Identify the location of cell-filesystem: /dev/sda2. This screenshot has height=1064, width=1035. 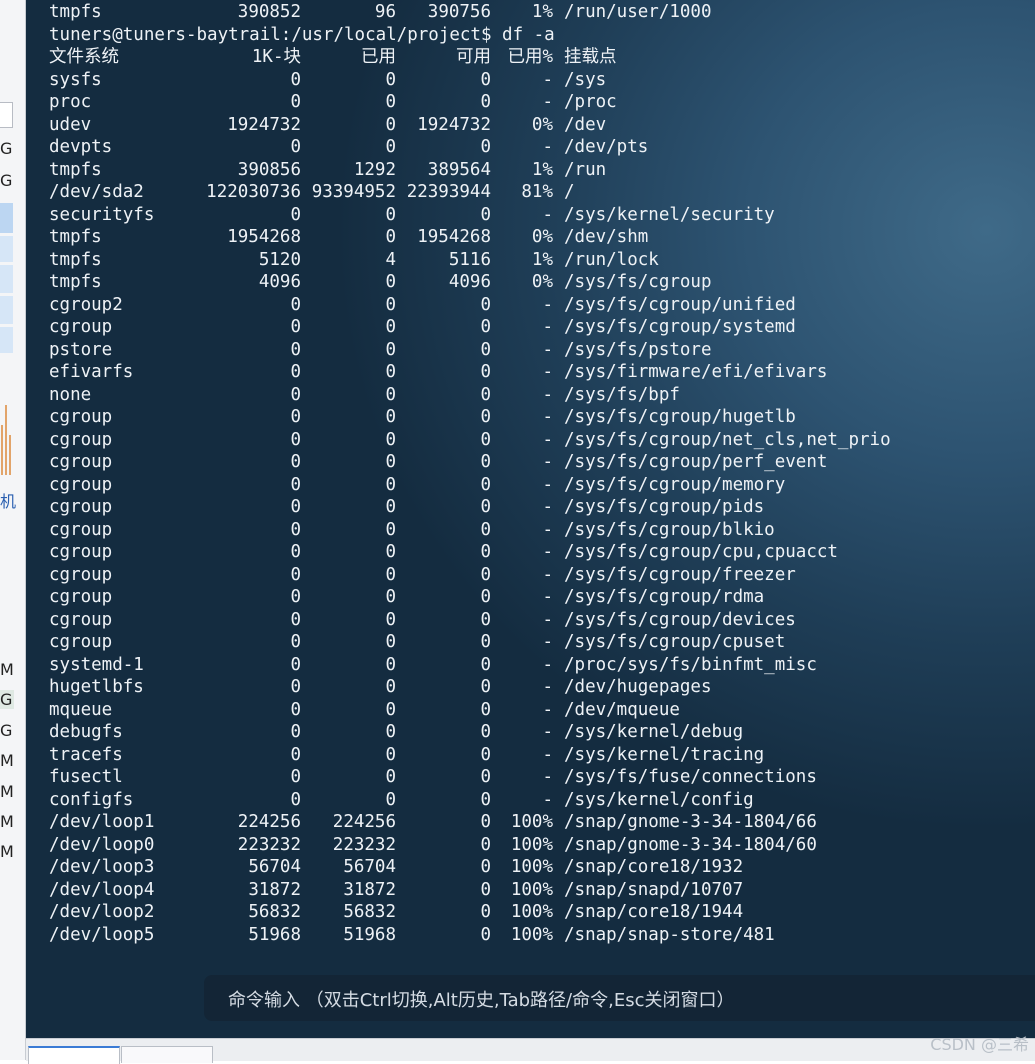
(96, 192).